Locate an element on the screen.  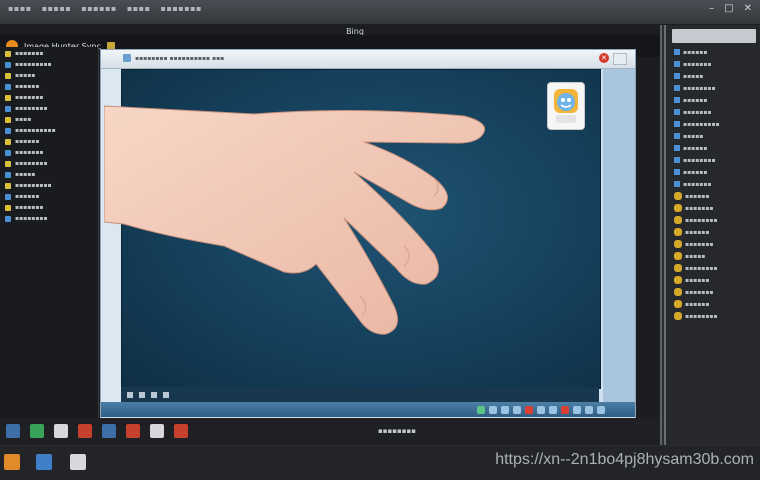
list-item: ▪▪▪▪▪▪▪▪▪▪ is located at coordinates (51, 130).